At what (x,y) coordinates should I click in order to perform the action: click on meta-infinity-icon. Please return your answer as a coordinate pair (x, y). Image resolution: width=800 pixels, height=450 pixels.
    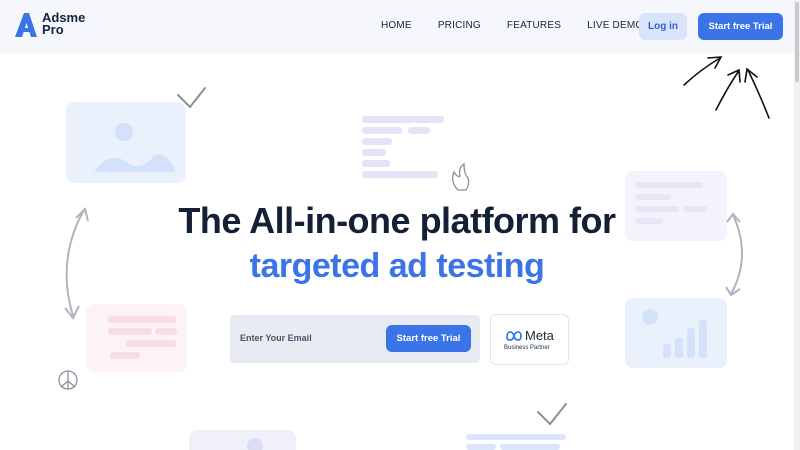
    Looking at the image, I should click on (514, 335).